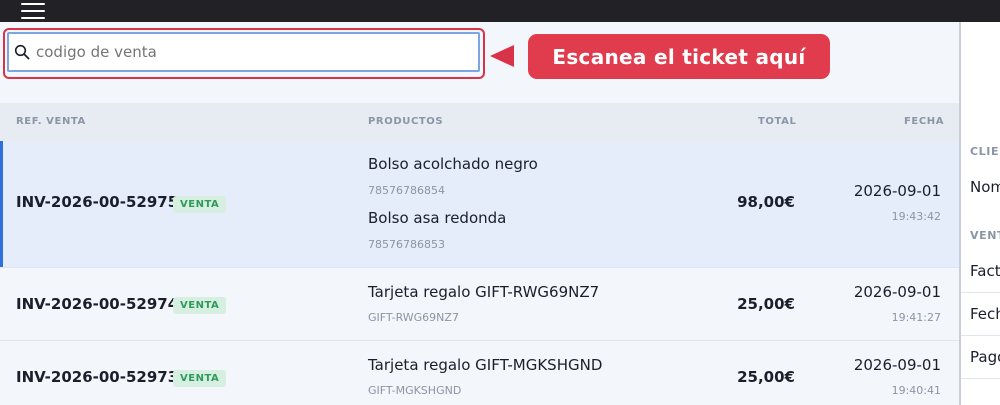  I want to click on product-sku: 78576786854, so click(406, 190).